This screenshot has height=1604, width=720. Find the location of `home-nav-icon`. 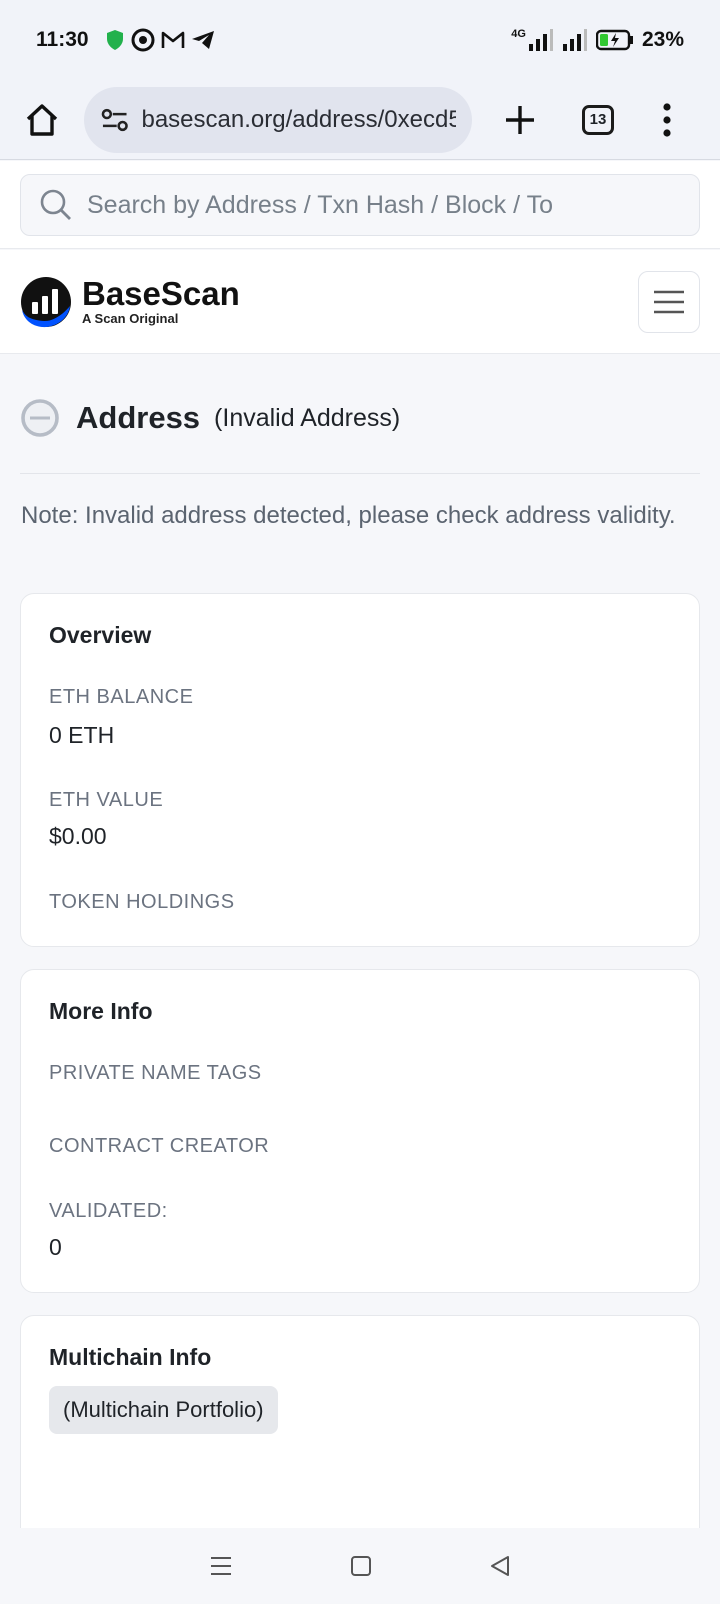

home-nav-icon is located at coordinates (361, 1566).